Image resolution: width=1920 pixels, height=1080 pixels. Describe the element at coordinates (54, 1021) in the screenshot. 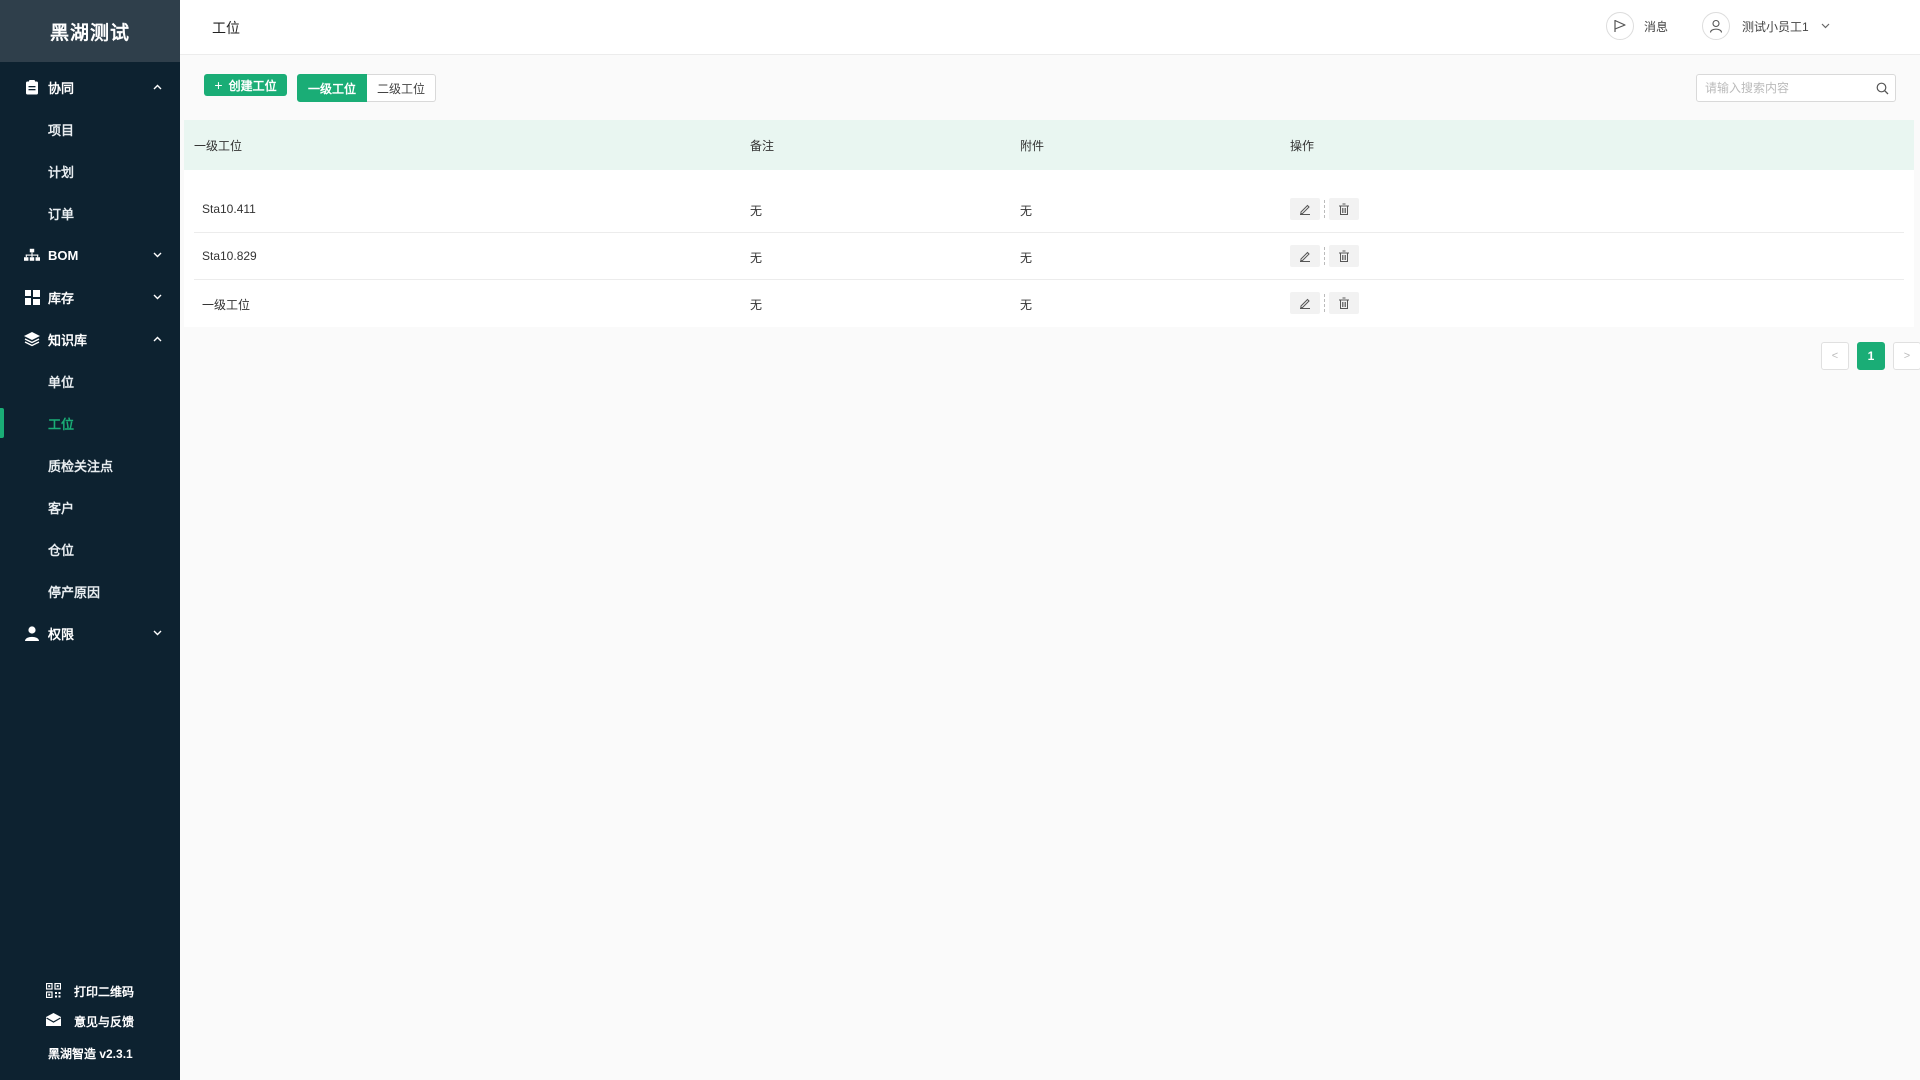

I see `mail-icon` at that location.